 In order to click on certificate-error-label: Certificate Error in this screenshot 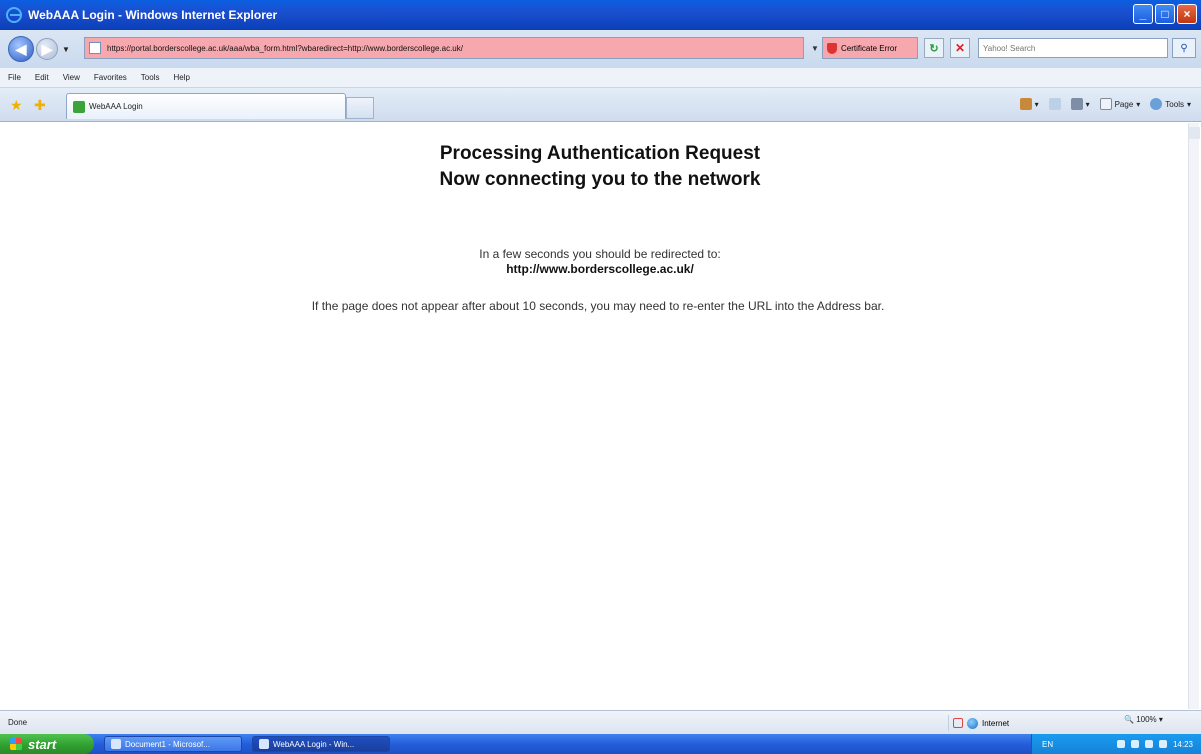, I will do `click(869, 48)`.